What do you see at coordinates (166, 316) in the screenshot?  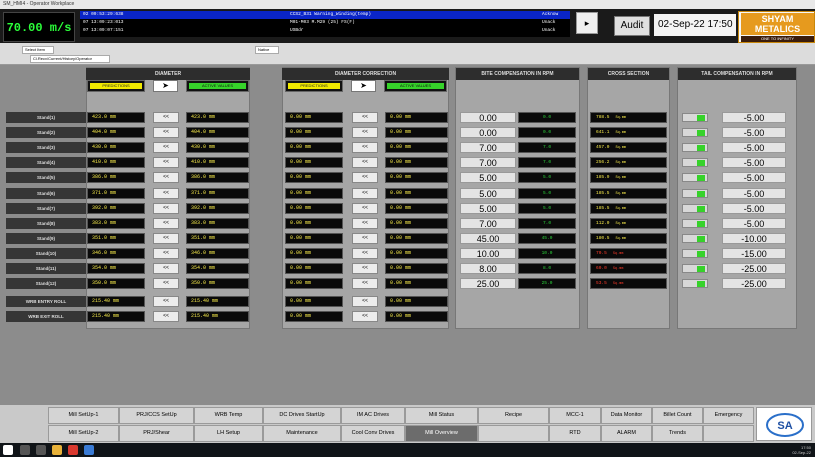 I see `wrb-exit-transfer-button: <<` at bounding box center [166, 316].